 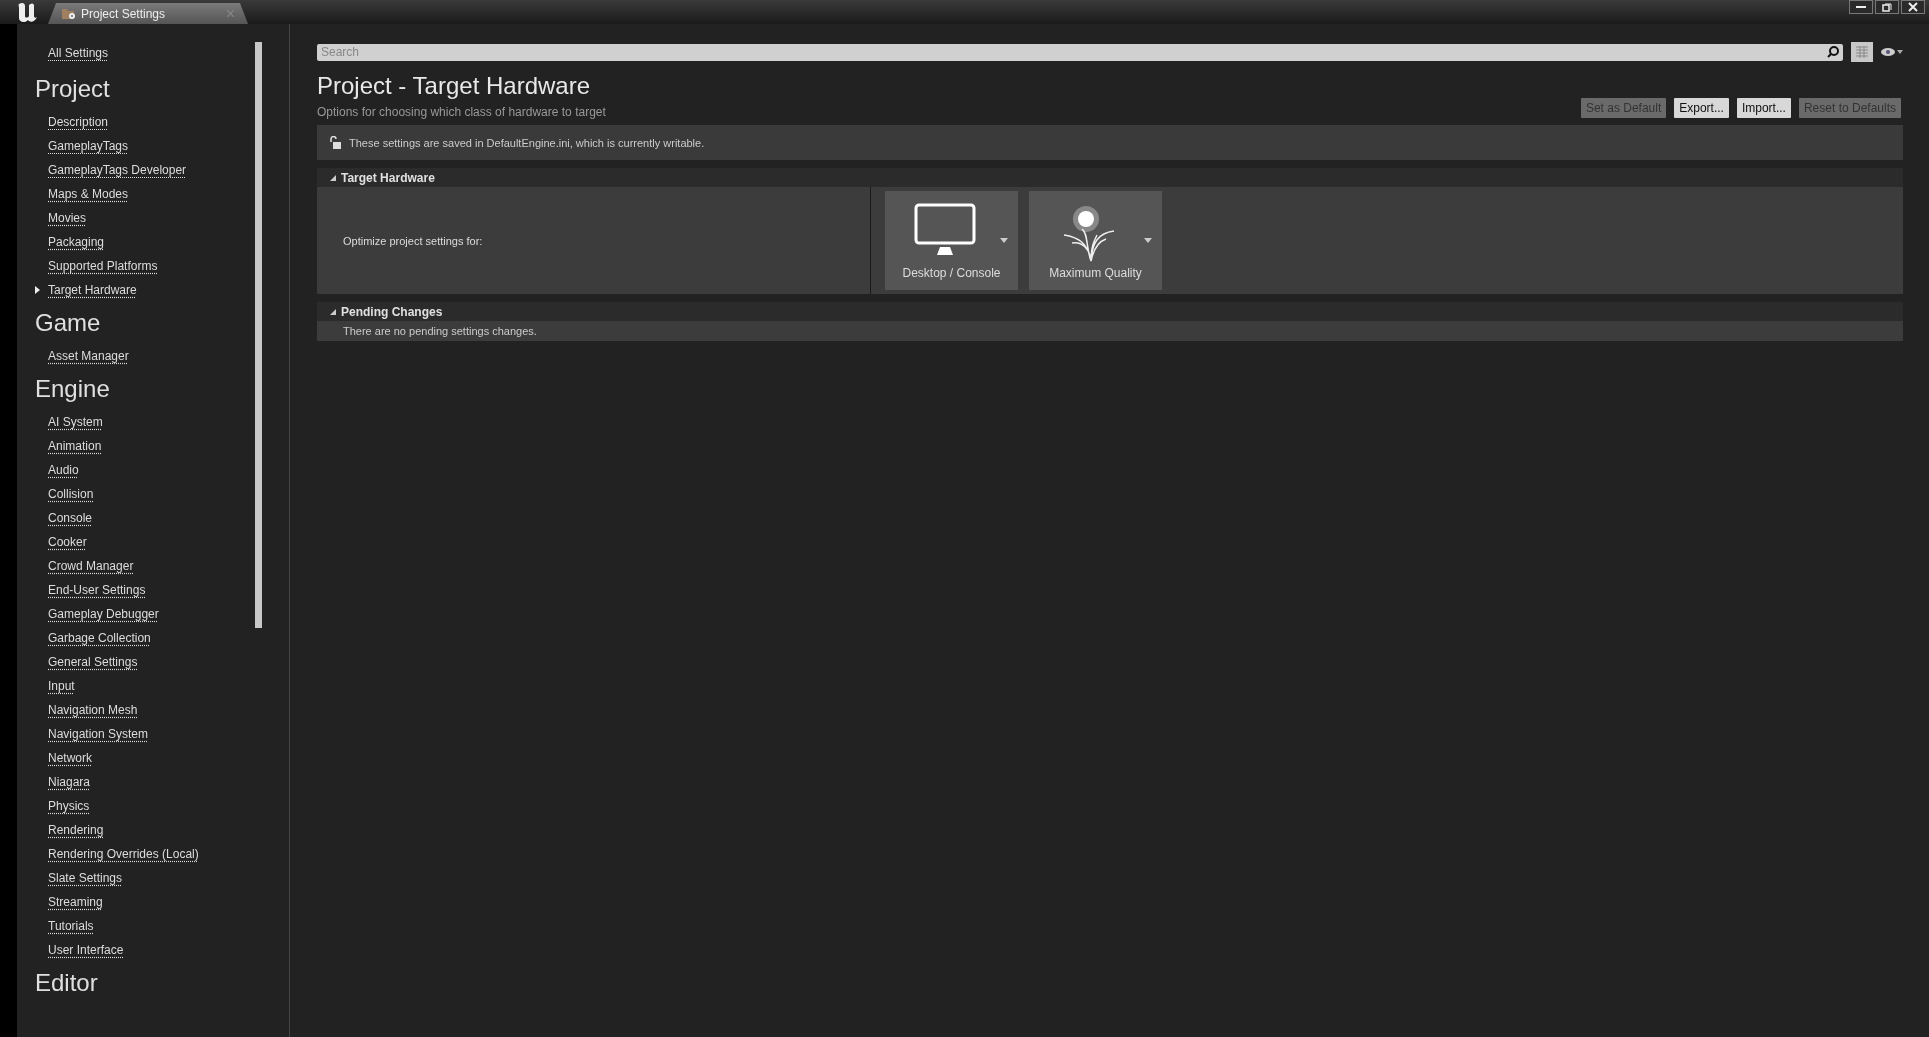 I want to click on category-link: Animation, so click(x=75, y=446).